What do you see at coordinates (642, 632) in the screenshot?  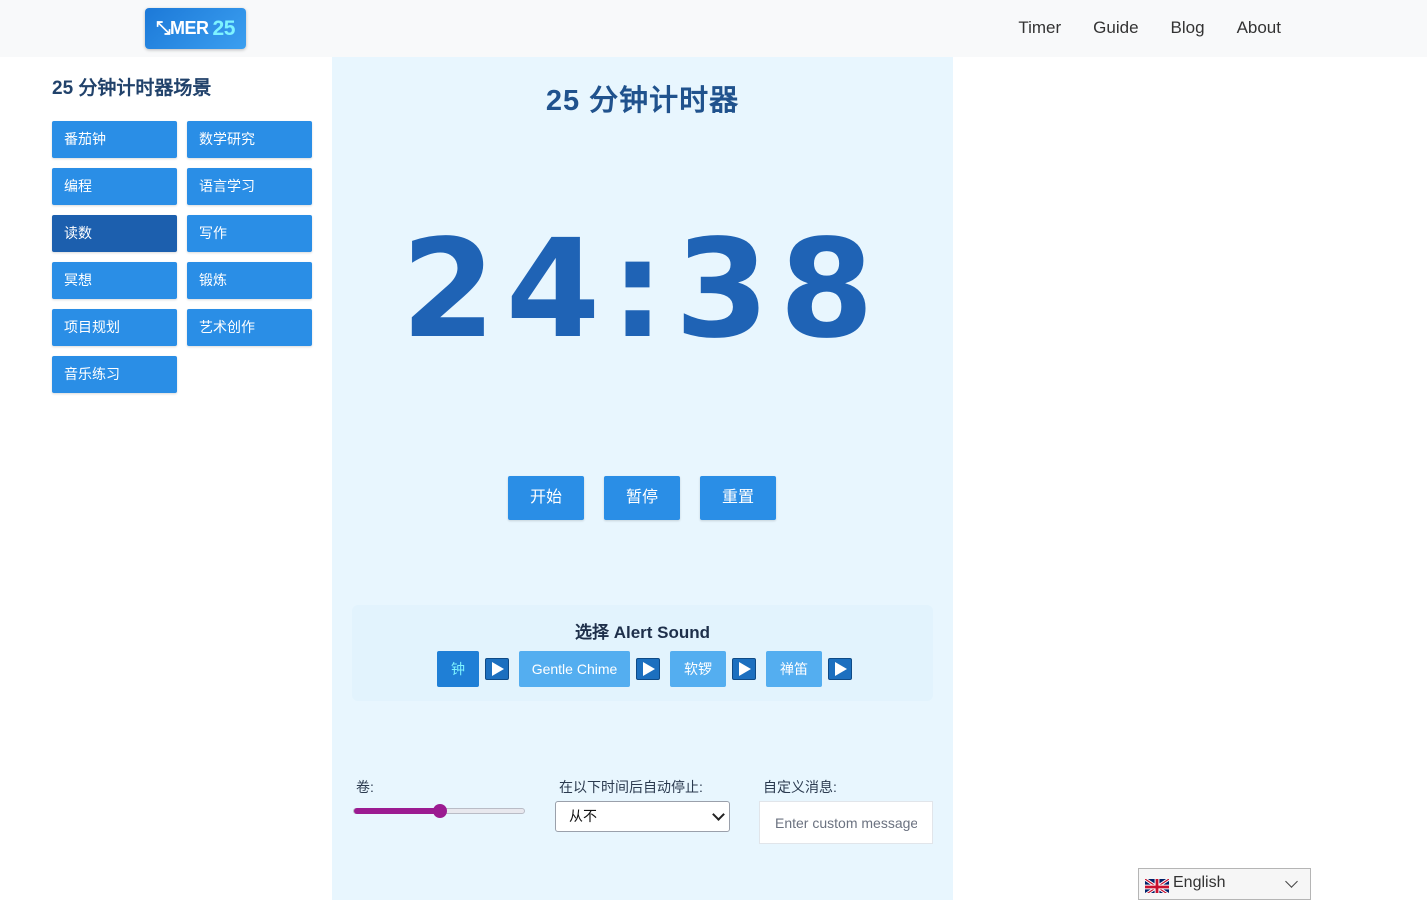 I see `alert-sound-title: 选择 Alert Sound` at bounding box center [642, 632].